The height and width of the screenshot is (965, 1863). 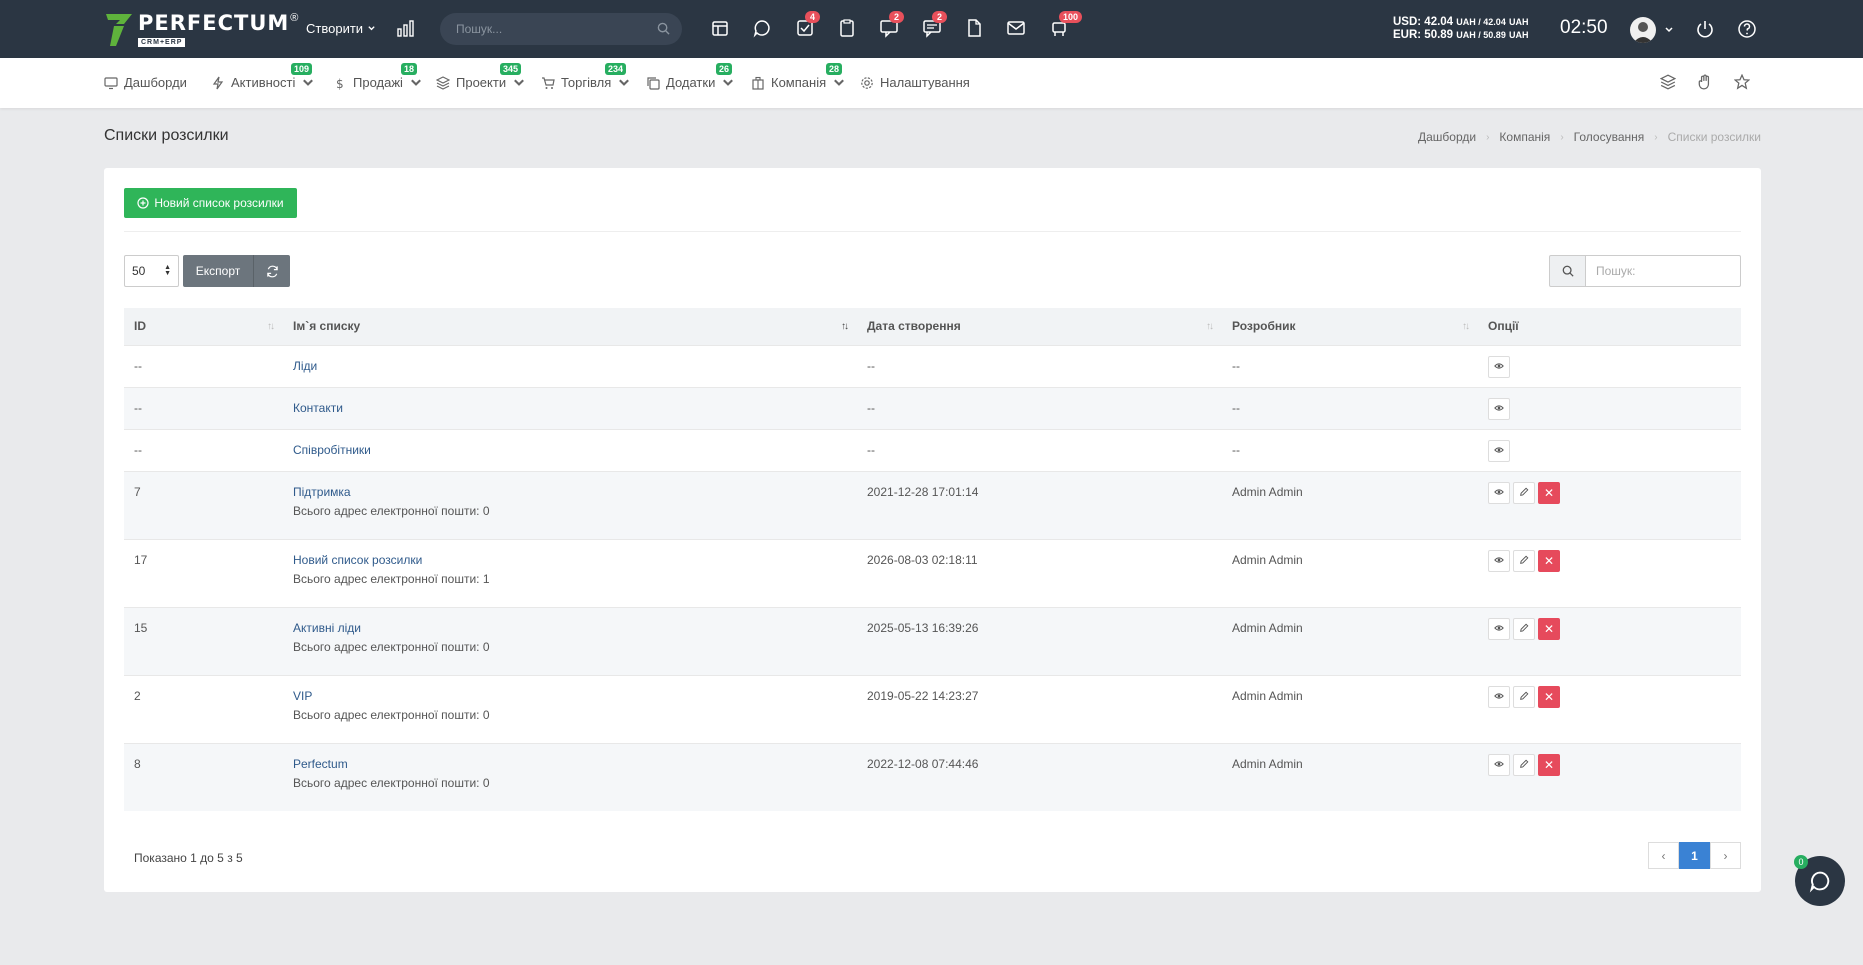 What do you see at coordinates (320, 764) in the screenshot?
I see `list-name-link: Perfectum` at bounding box center [320, 764].